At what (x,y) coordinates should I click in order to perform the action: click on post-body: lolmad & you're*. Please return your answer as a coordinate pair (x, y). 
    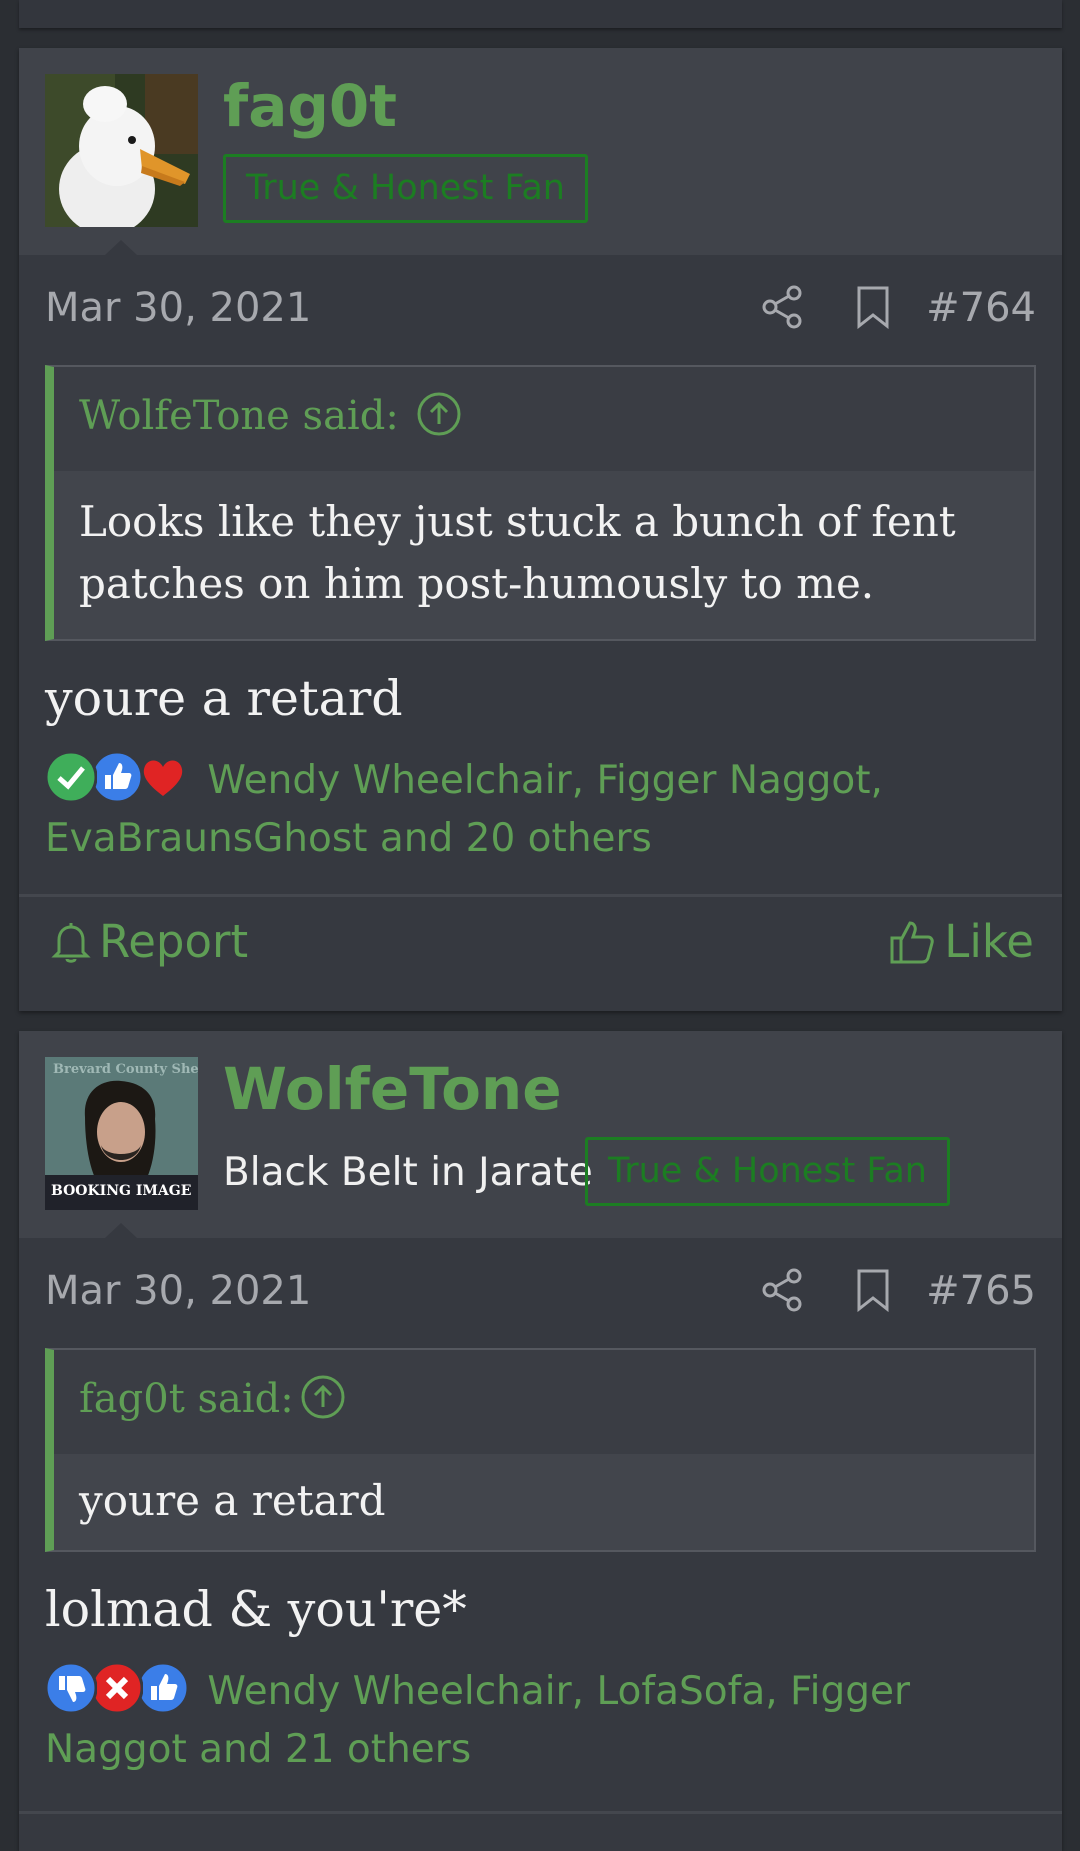
    Looking at the image, I should click on (256, 1609).